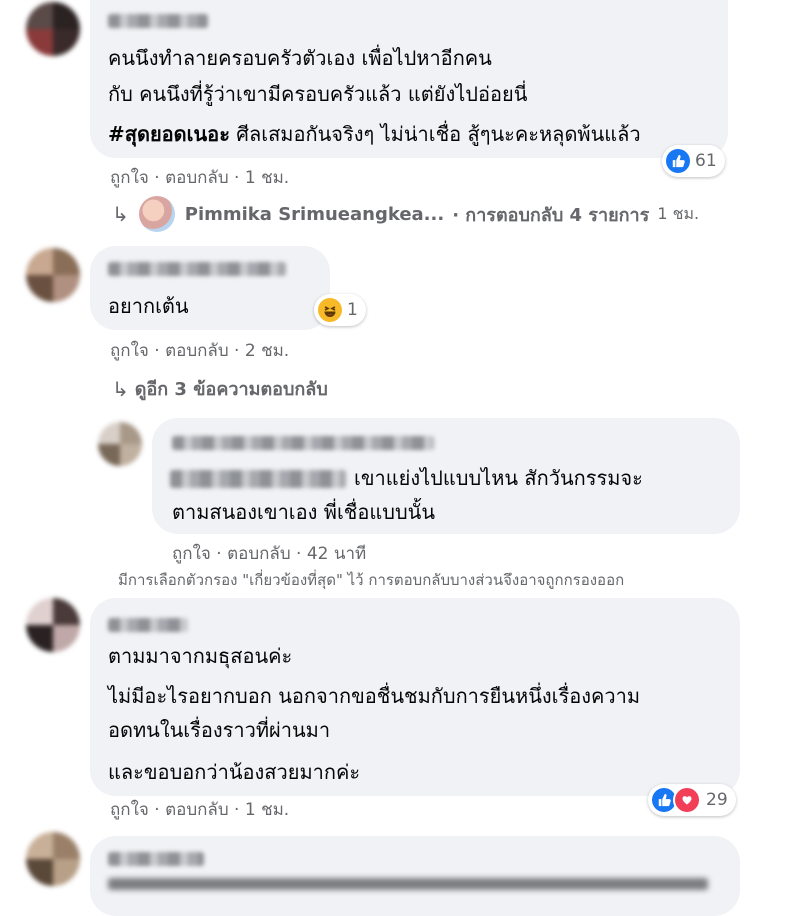 The image size is (800, 916). I want to click on comment-text-line: อดทนในเรื่องราวที่ผ่านมา, so click(219, 730).